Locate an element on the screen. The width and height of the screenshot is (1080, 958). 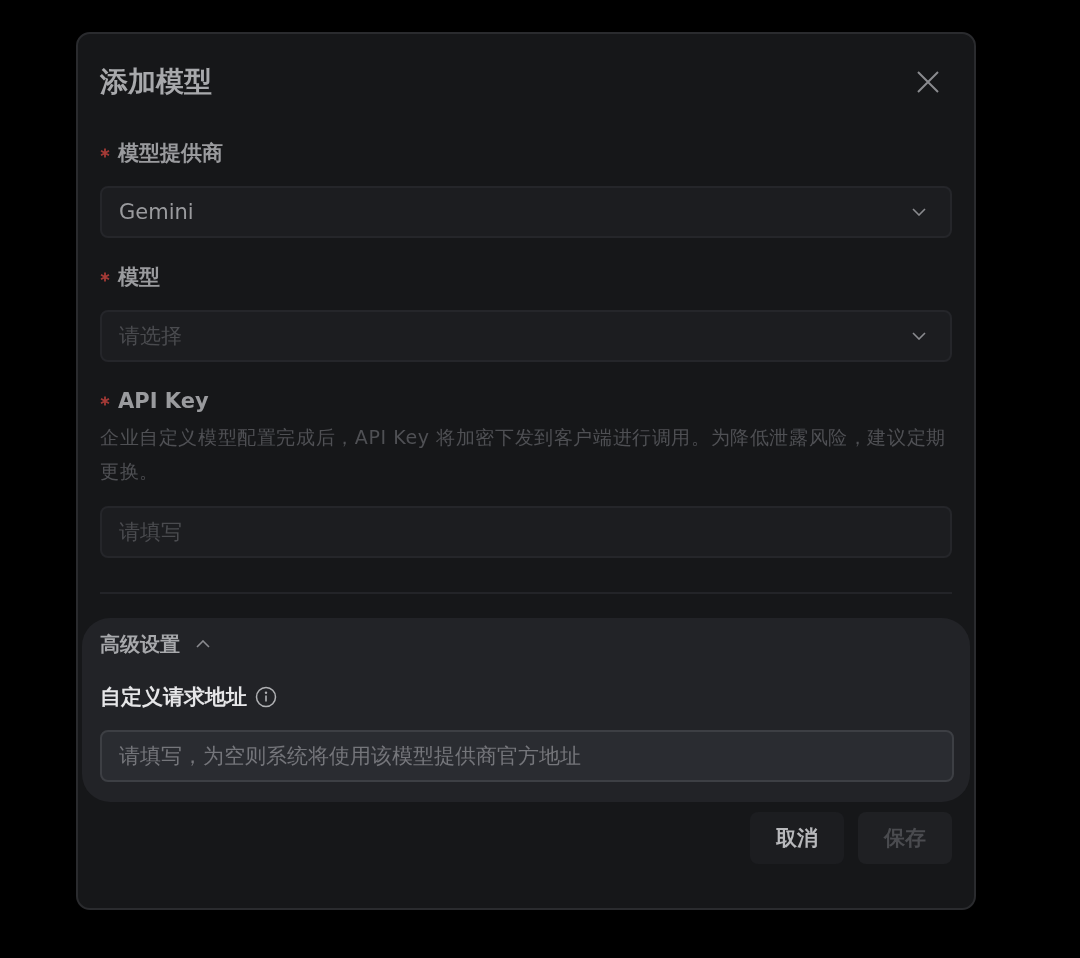
close-icon is located at coordinates (928, 82).